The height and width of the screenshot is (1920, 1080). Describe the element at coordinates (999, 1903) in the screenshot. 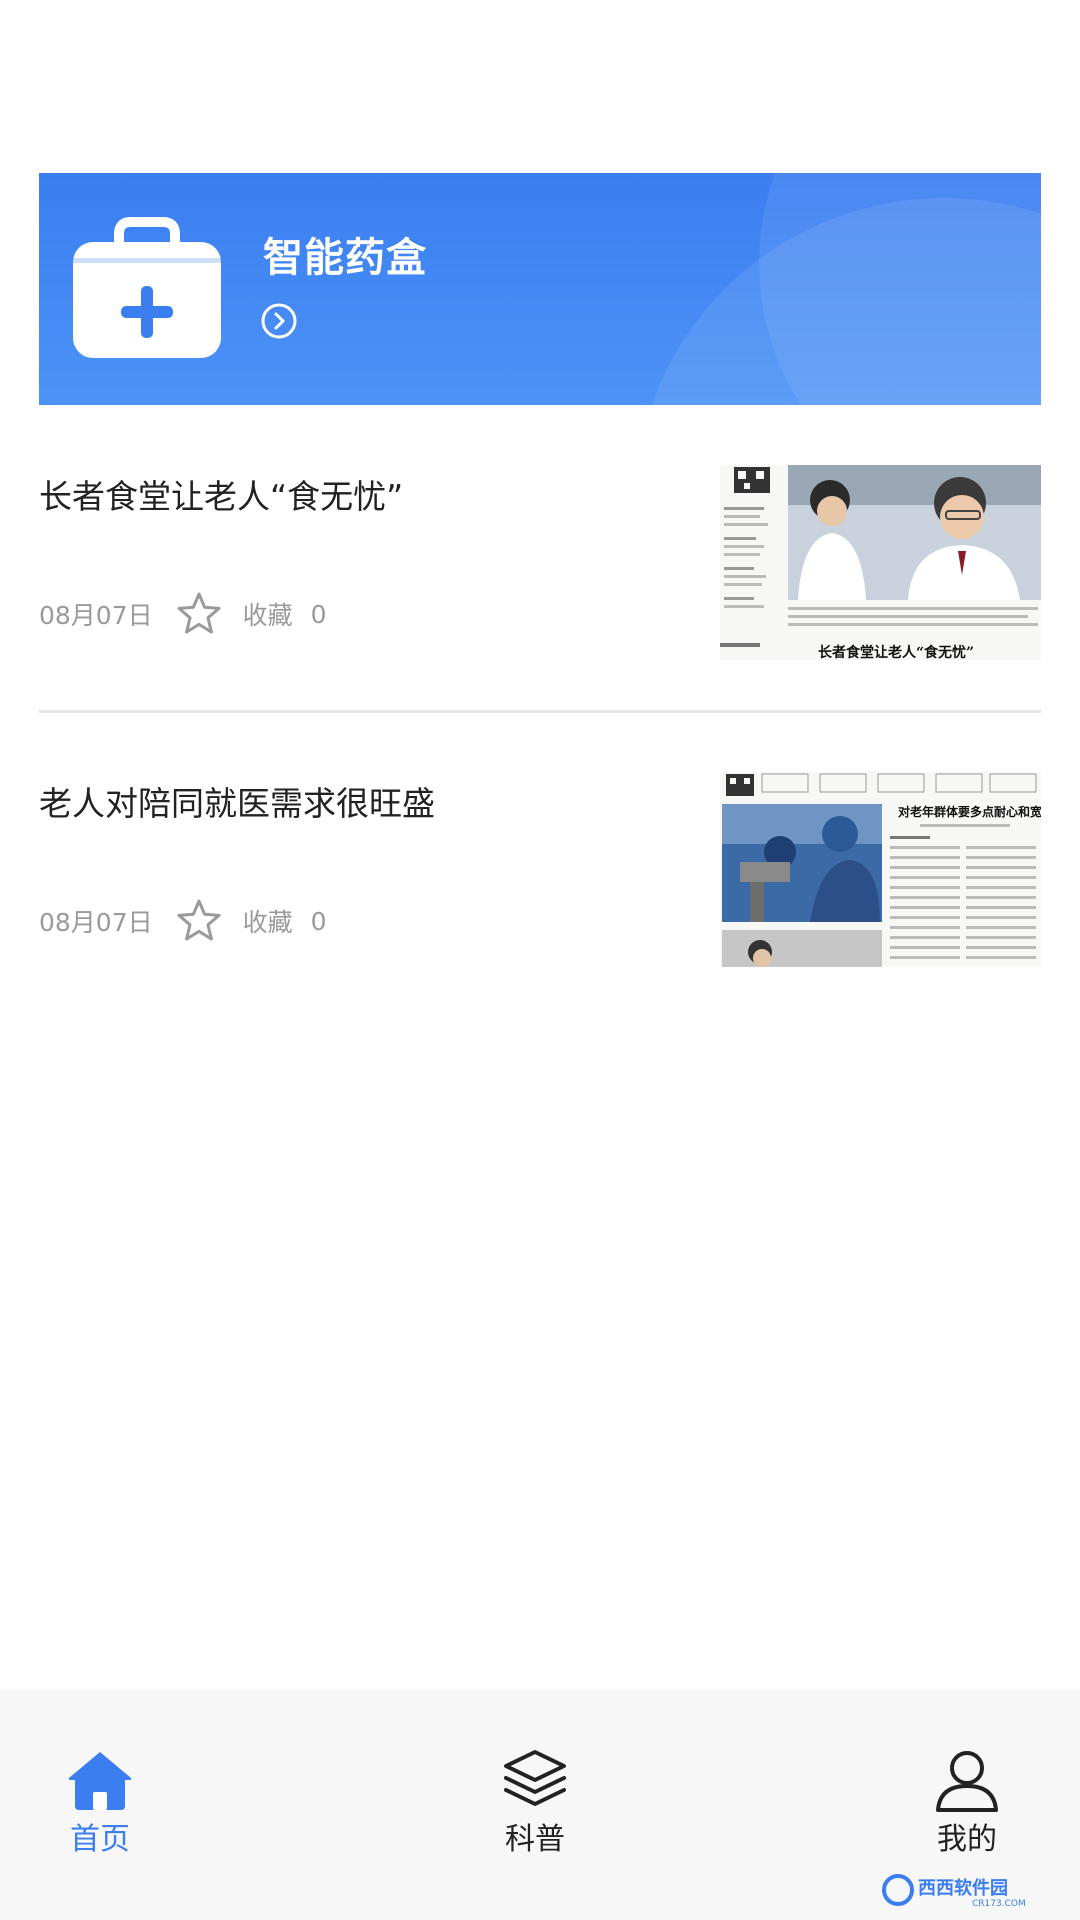

I see `watermark-sub: CR173.COM` at that location.